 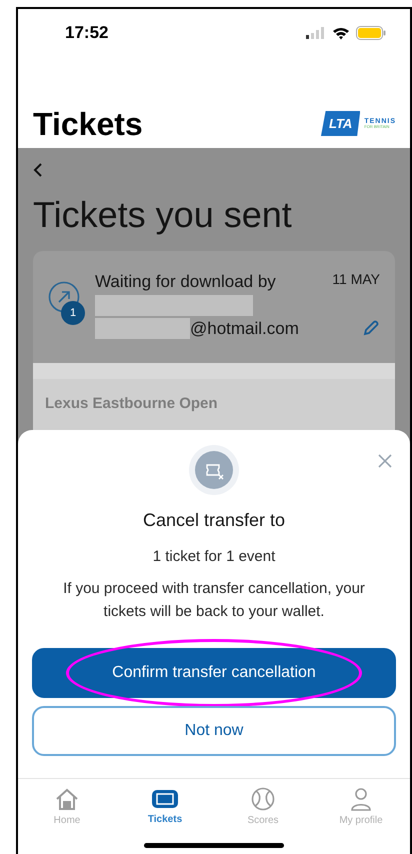 I want to click on tab-bar-item: Tickets, so click(x=165, y=807).